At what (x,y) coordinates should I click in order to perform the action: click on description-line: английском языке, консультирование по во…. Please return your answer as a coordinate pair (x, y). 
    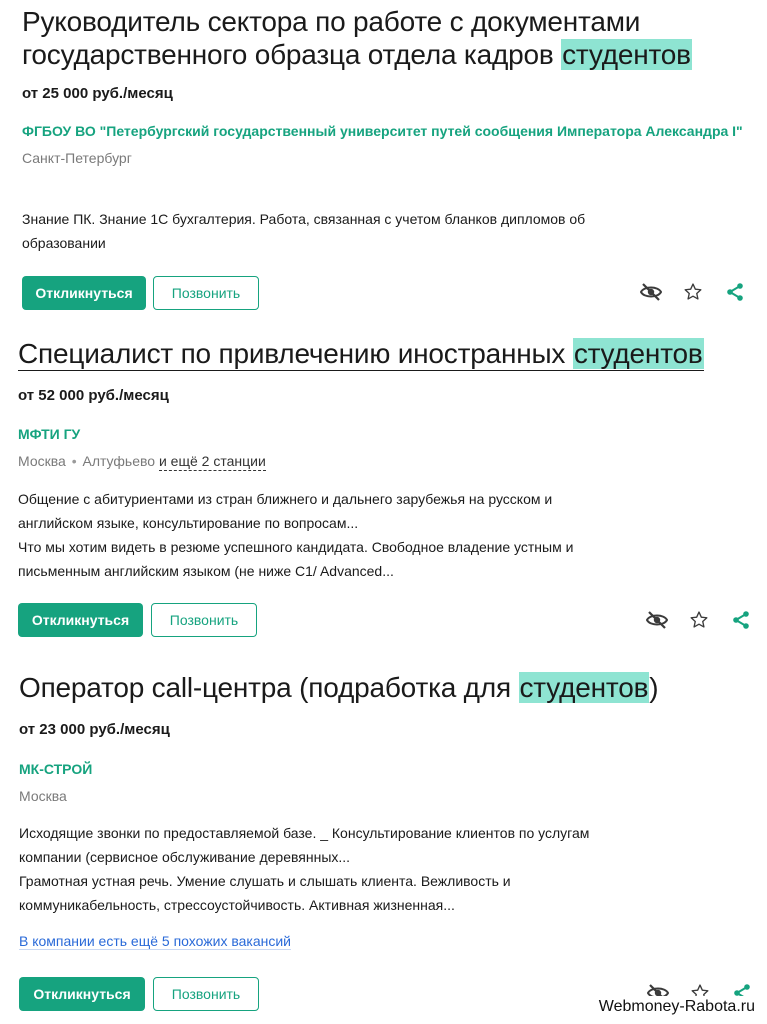
    Looking at the image, I should click on (188, 523).